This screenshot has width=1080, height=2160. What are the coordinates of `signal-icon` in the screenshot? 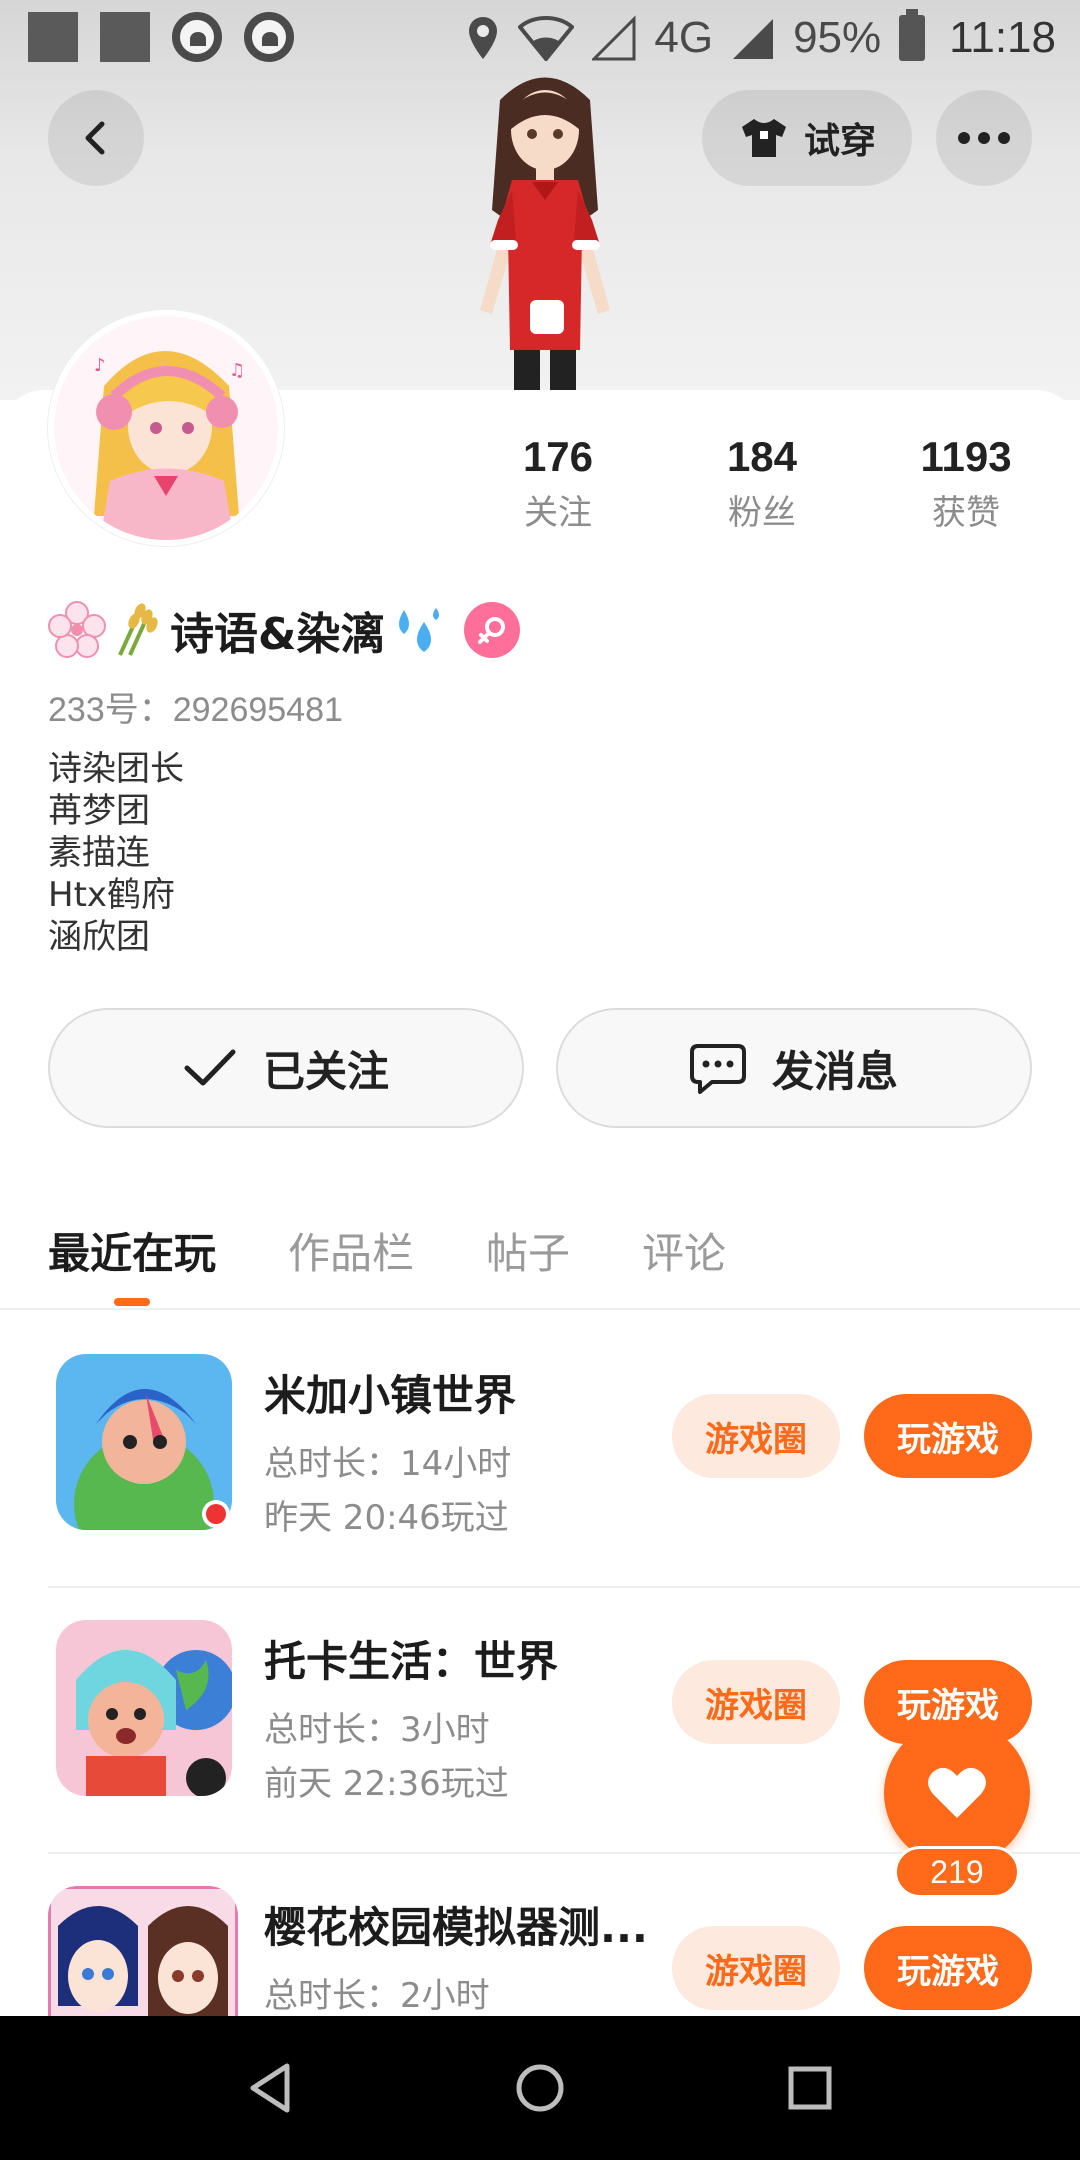 It's located at (753, 39).